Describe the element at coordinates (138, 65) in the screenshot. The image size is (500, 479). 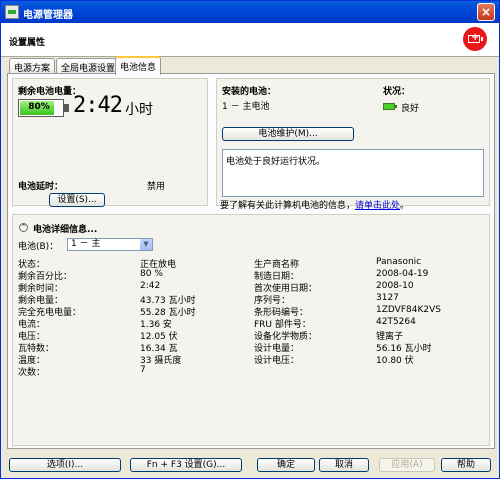
I see `tab-battery-info: 电池信息` at that location.